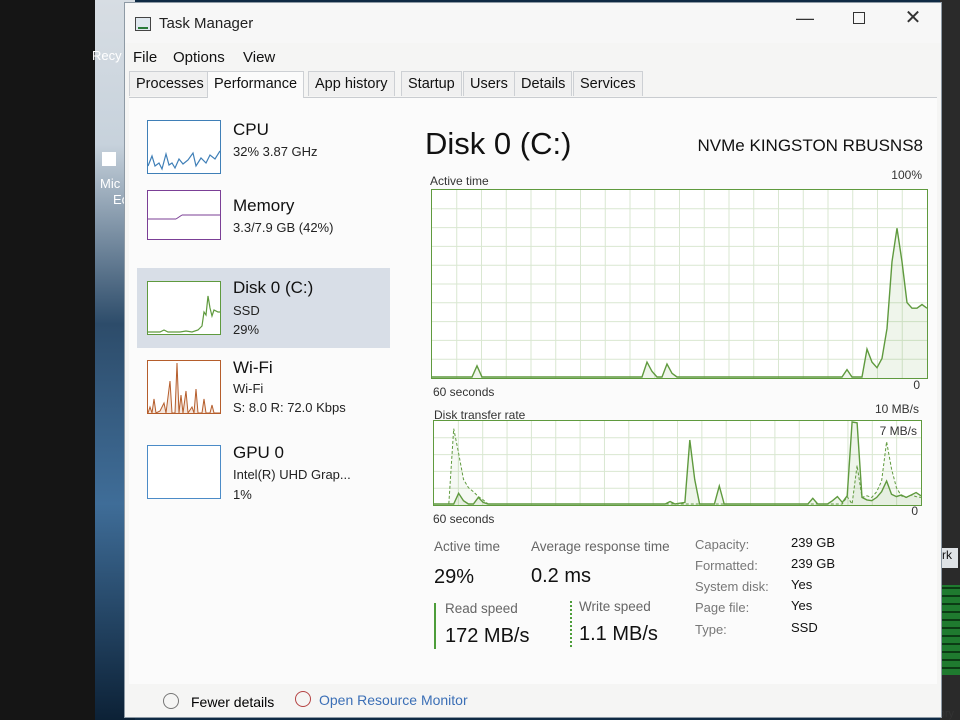 The height and width of the screenshot is (720, 960). I want to click on memory-mini-bar, so click(184, 217).